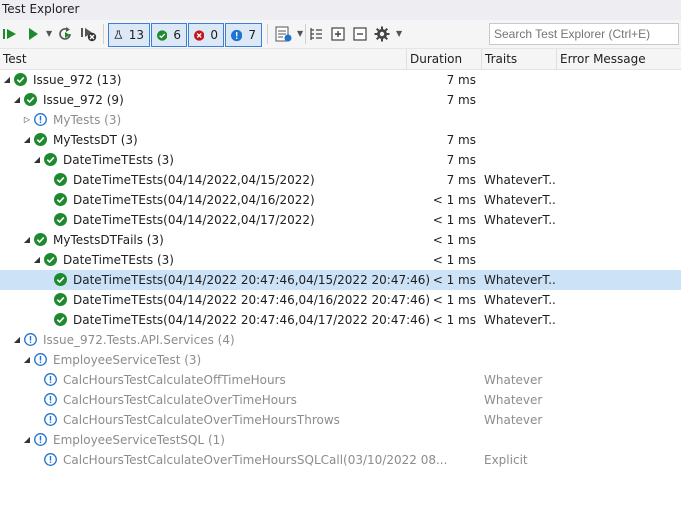  What do you see at coordinates (194, 220) in the screenshot?
I see `test-name: DateTimeTEsts(04/14/2022,04/17/2022)` at bounding box center [194, 220].